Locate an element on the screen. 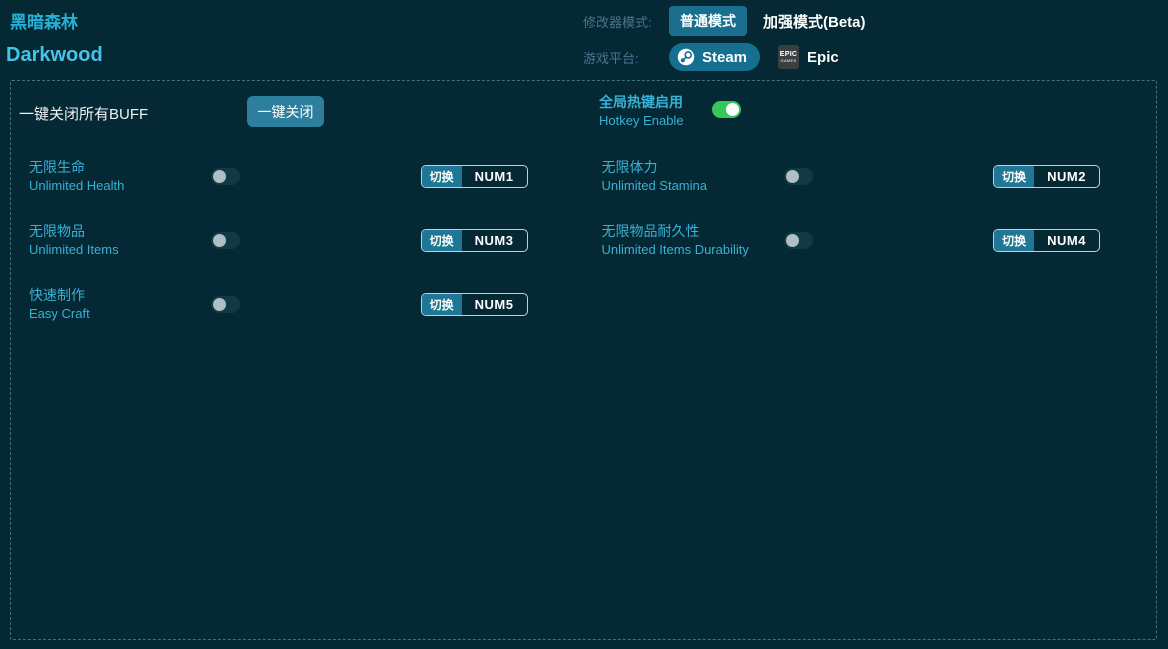 This screenshot has width=1168, height=649. hotkey-key-label: NUM3 is located at coordinates (494, 240).